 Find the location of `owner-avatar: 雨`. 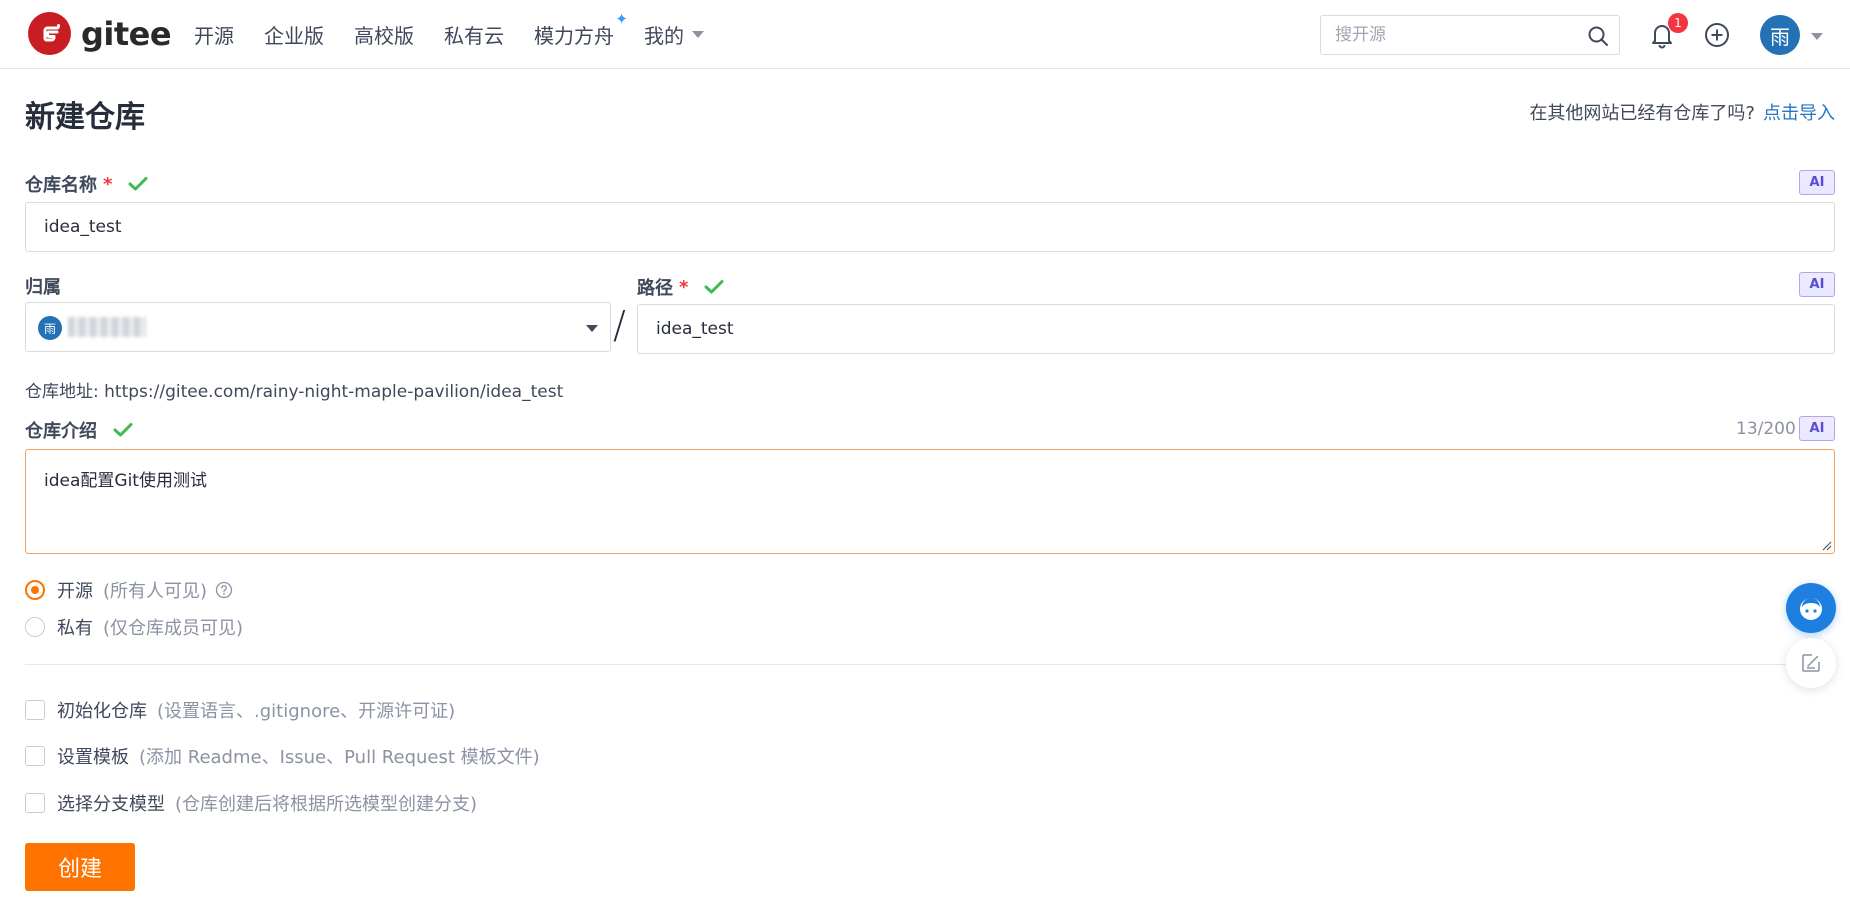

owner-avatar: 雨 is located at coordinates (50, 328).